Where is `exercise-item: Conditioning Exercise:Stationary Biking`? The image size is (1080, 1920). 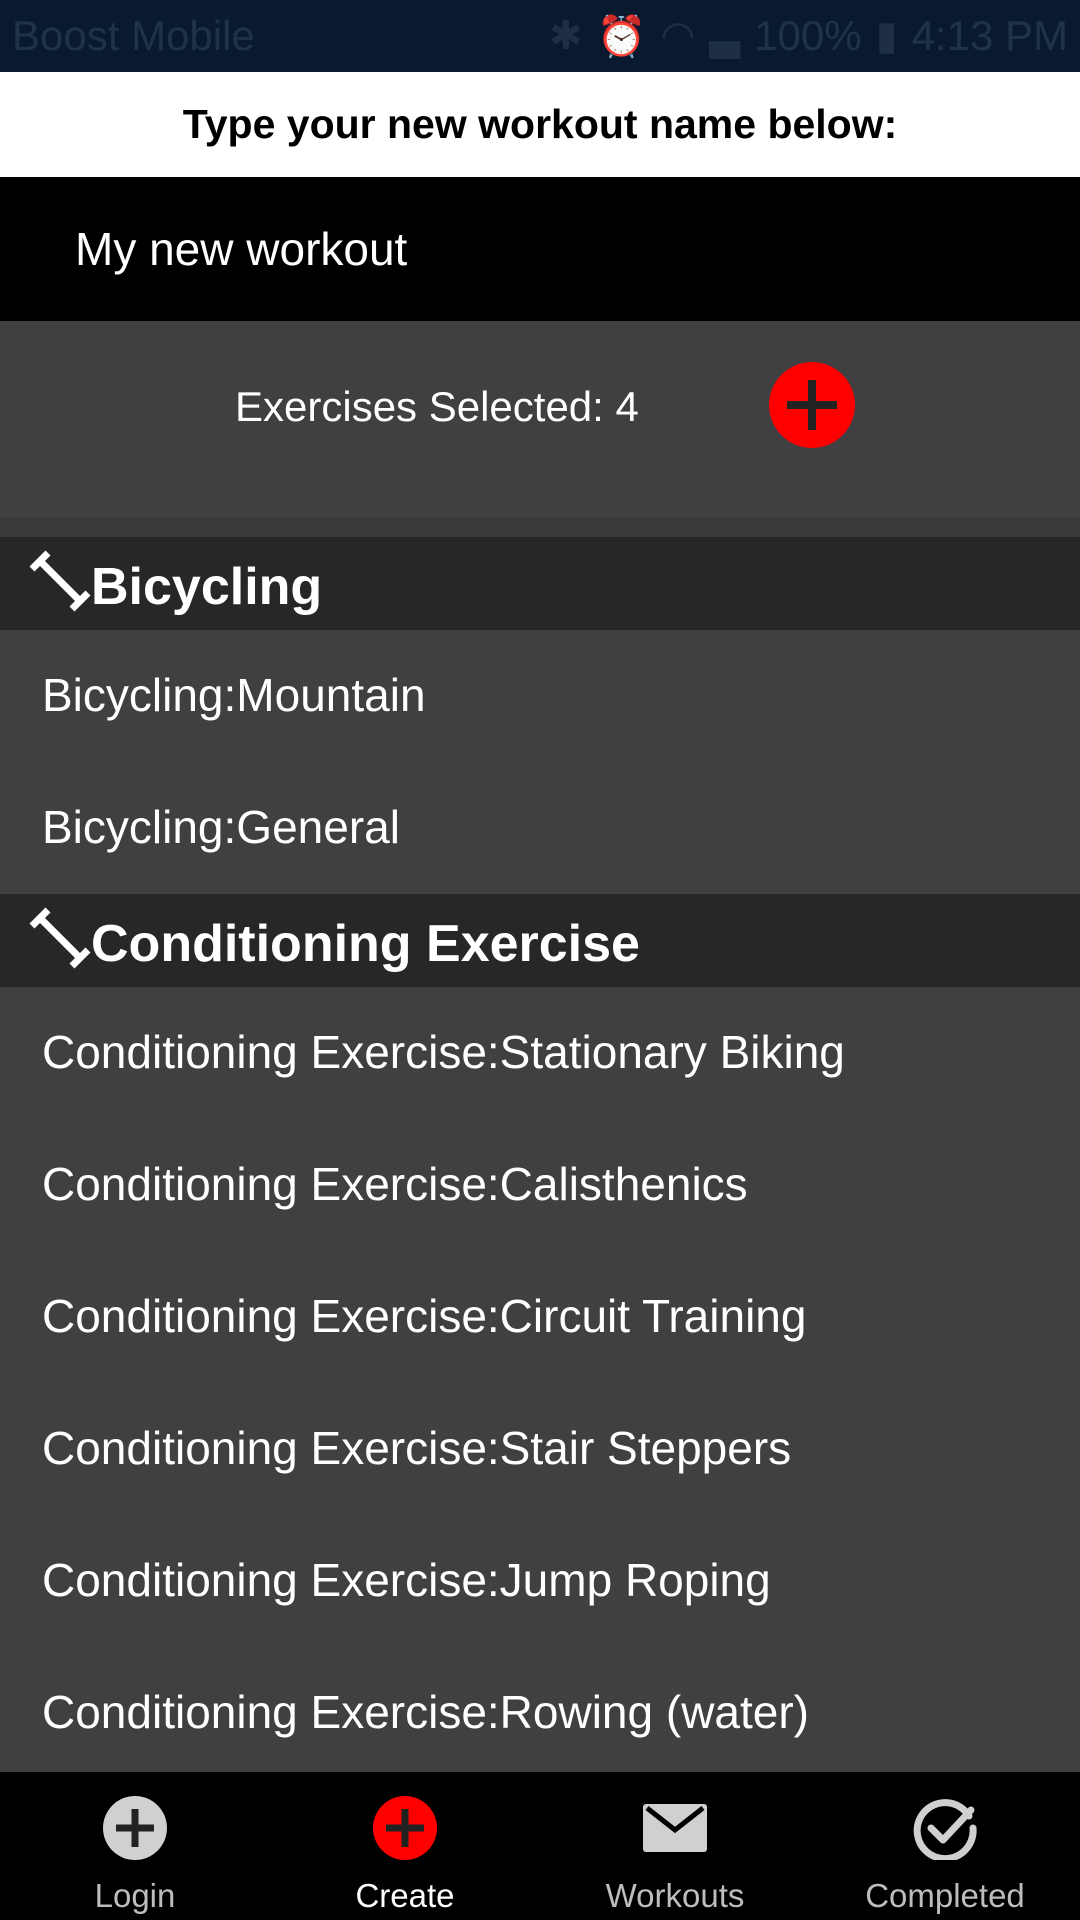 exercise-item: Conditioning Exercise:Stationary Biking is located at coordinates (540, 1053).